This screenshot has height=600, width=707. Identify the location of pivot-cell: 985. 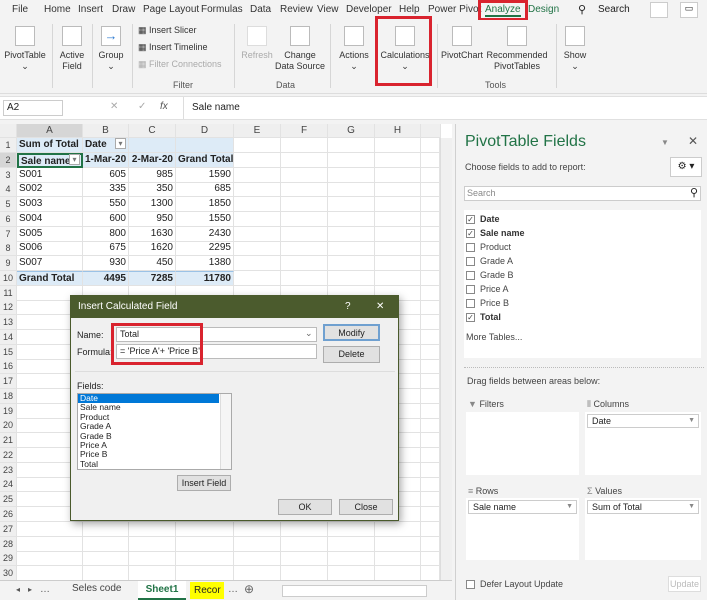
(152, 175).